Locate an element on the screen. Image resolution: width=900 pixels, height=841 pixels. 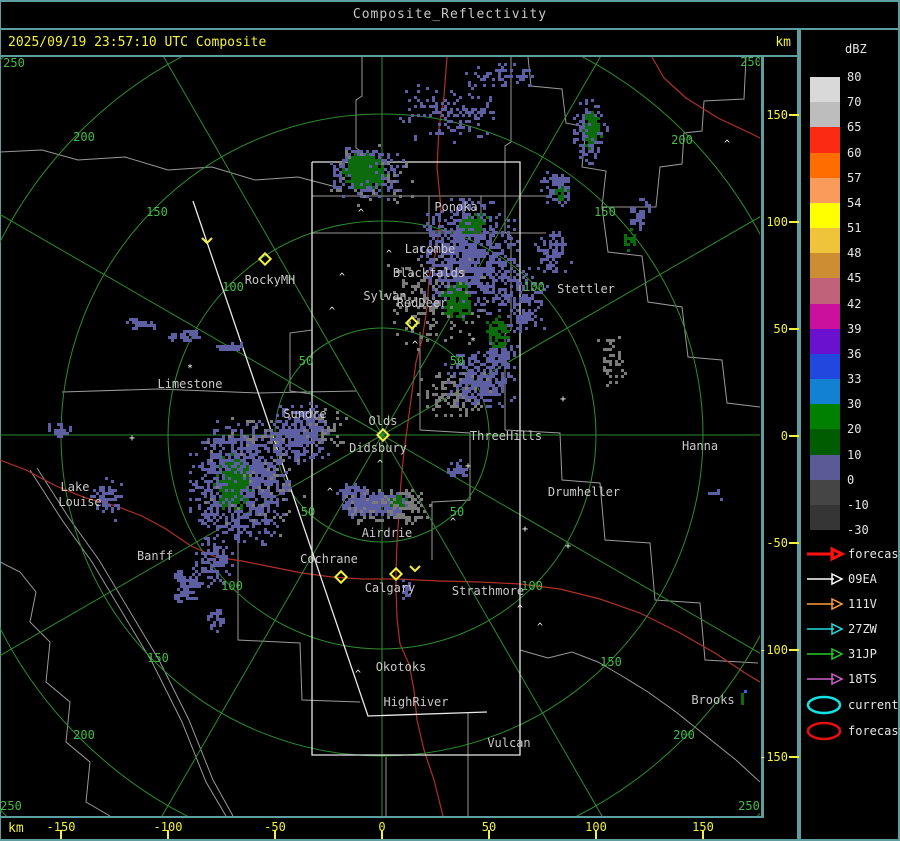
legend-row-09EA: 09EA is located at coordinates (852, 579).